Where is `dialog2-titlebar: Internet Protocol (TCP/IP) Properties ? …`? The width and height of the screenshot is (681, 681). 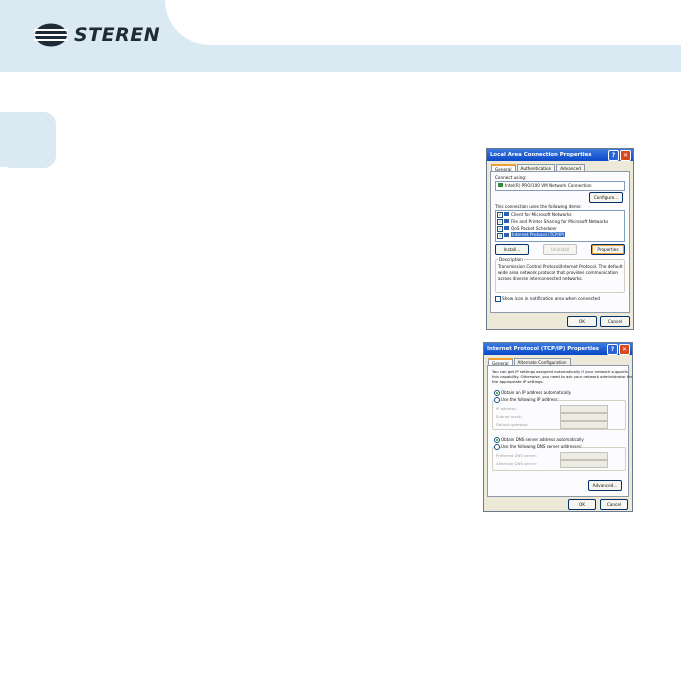 dialog2-titlebar: Internet Protocol (TCP/IP) Properties ? … is located at coordinates (558, 349).